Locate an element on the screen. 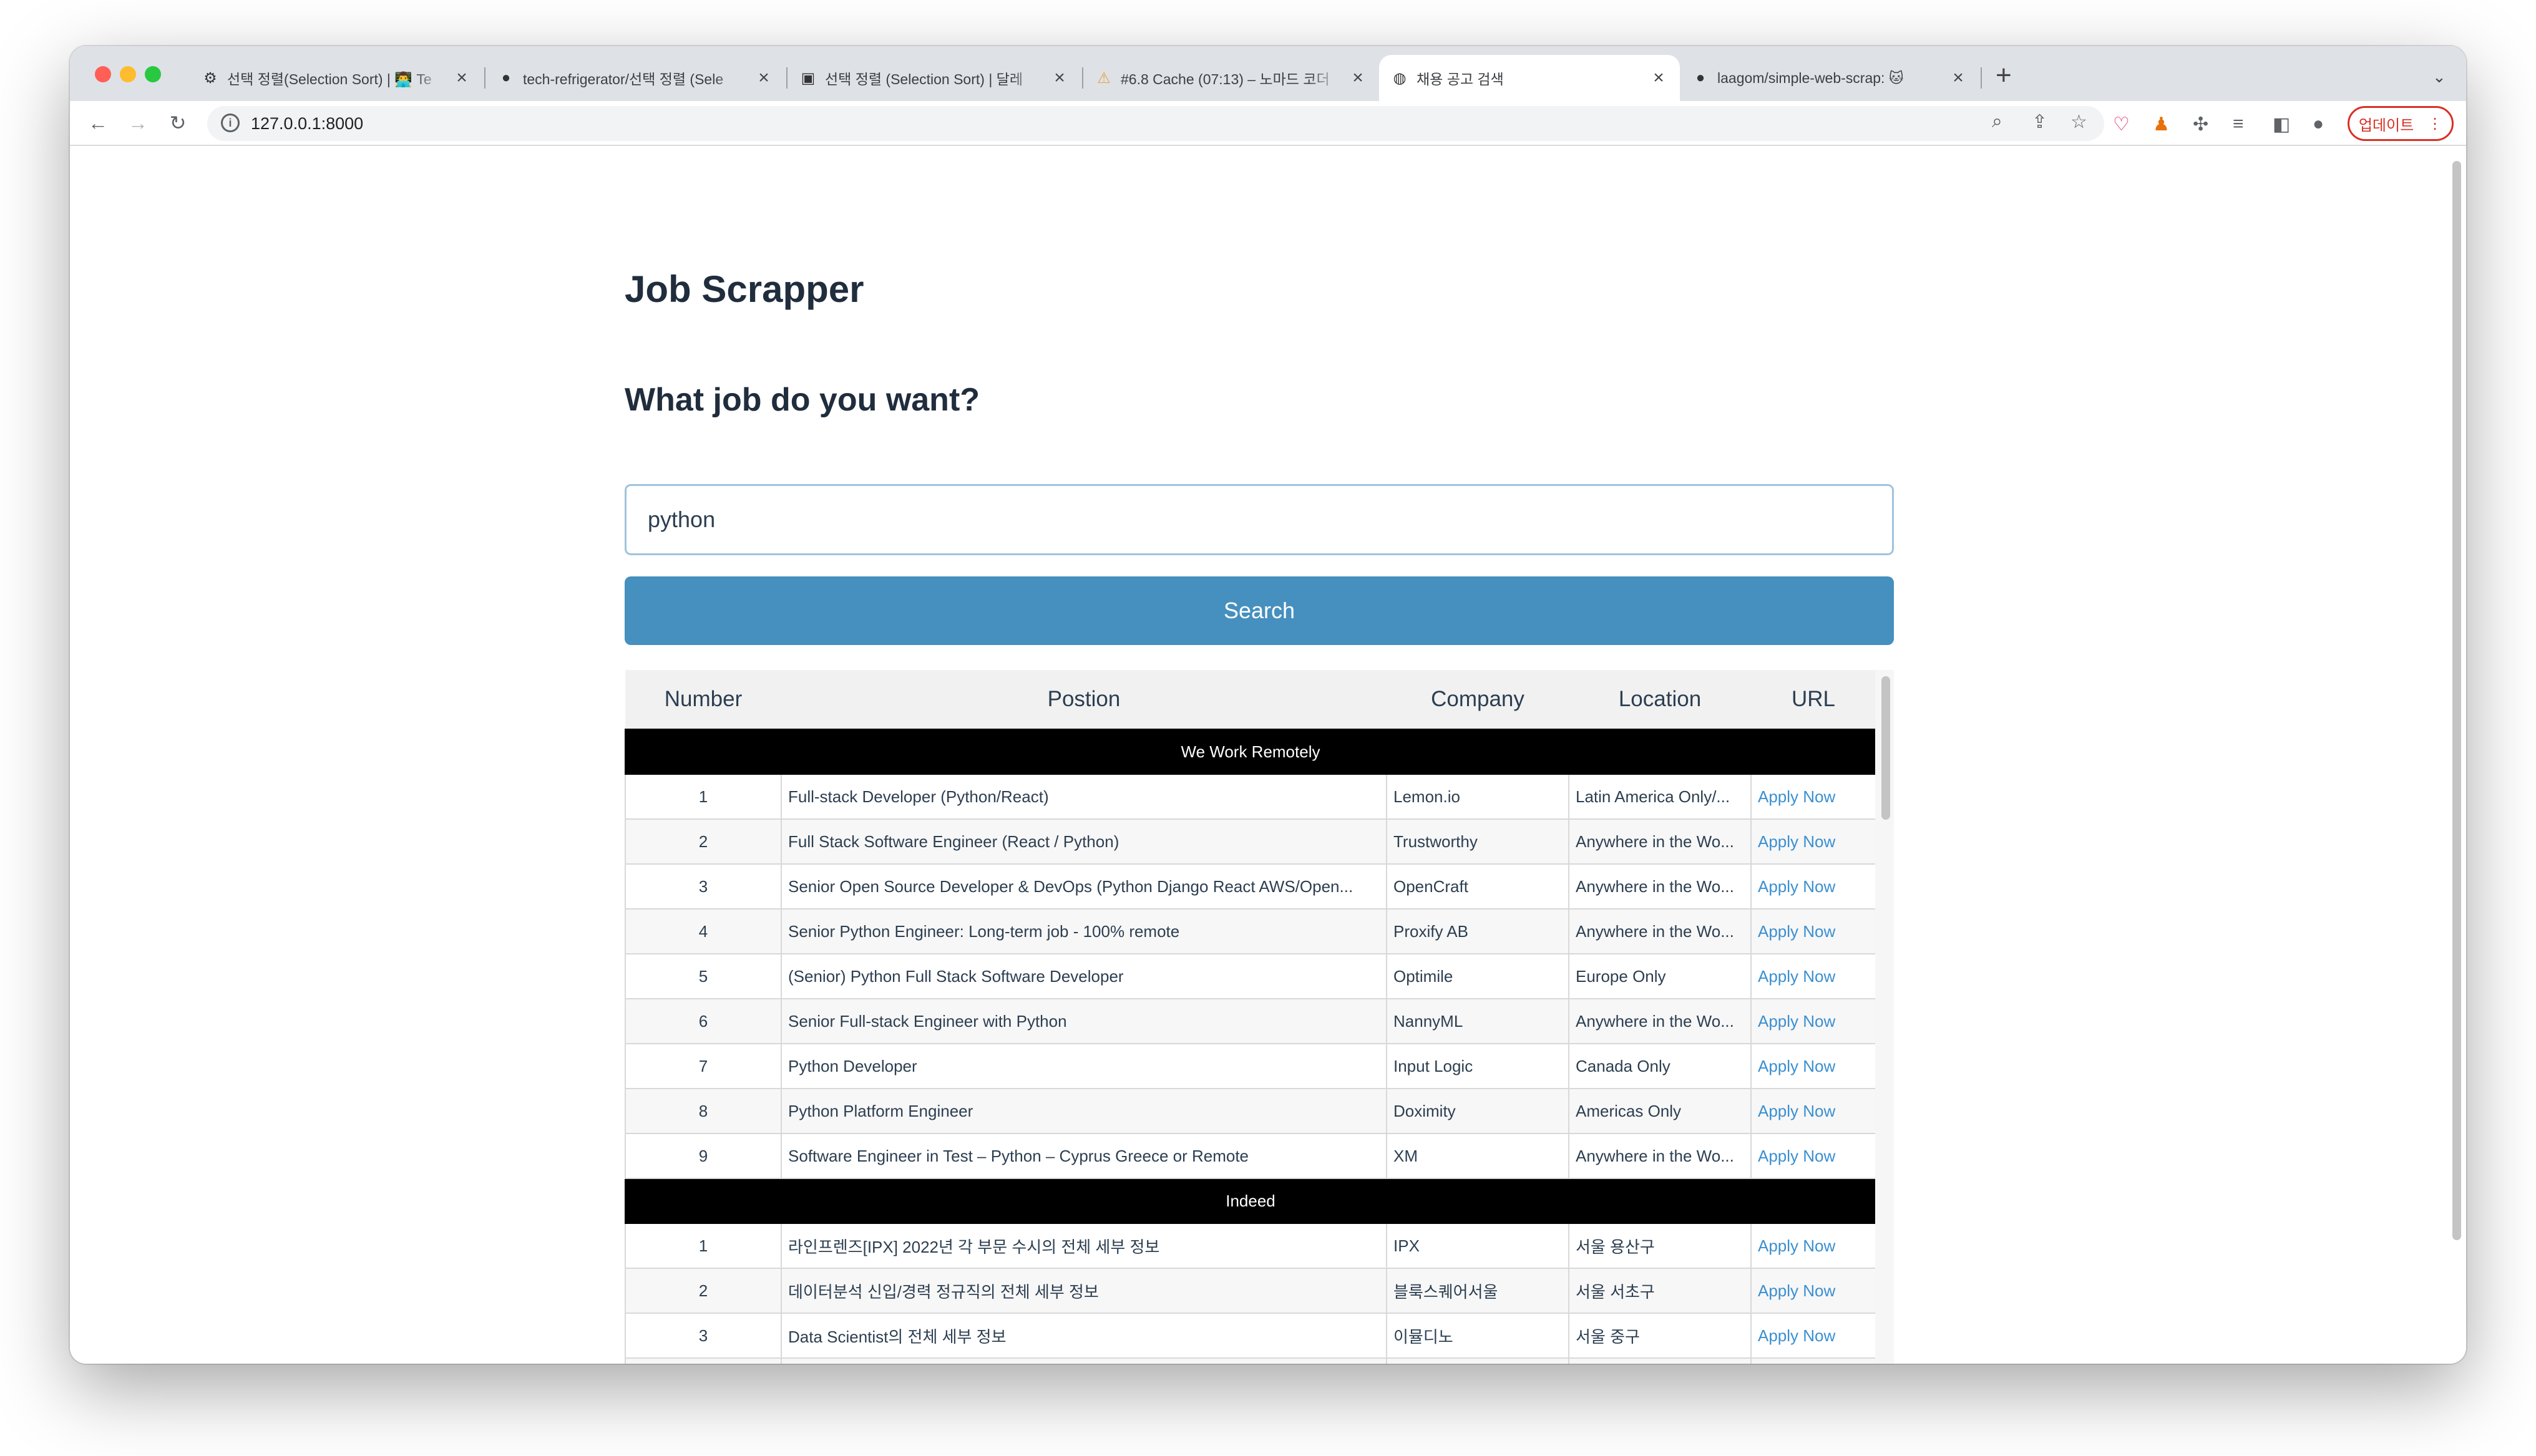 The image size is (2536, 1456). cell-company: Doximity is located at coordinates (1477, 1111).